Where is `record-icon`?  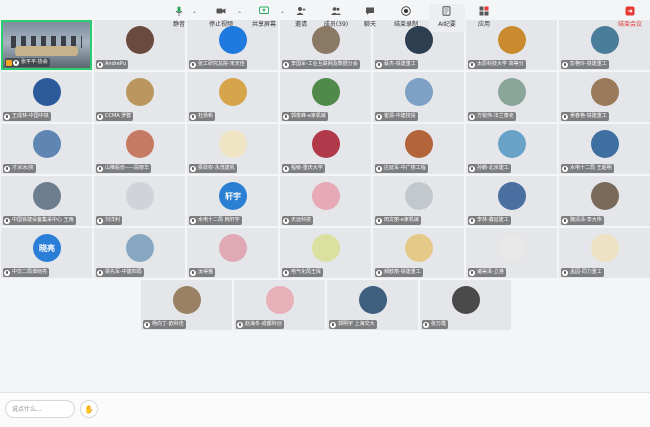
record-icon is located at coordinates (406, 11).